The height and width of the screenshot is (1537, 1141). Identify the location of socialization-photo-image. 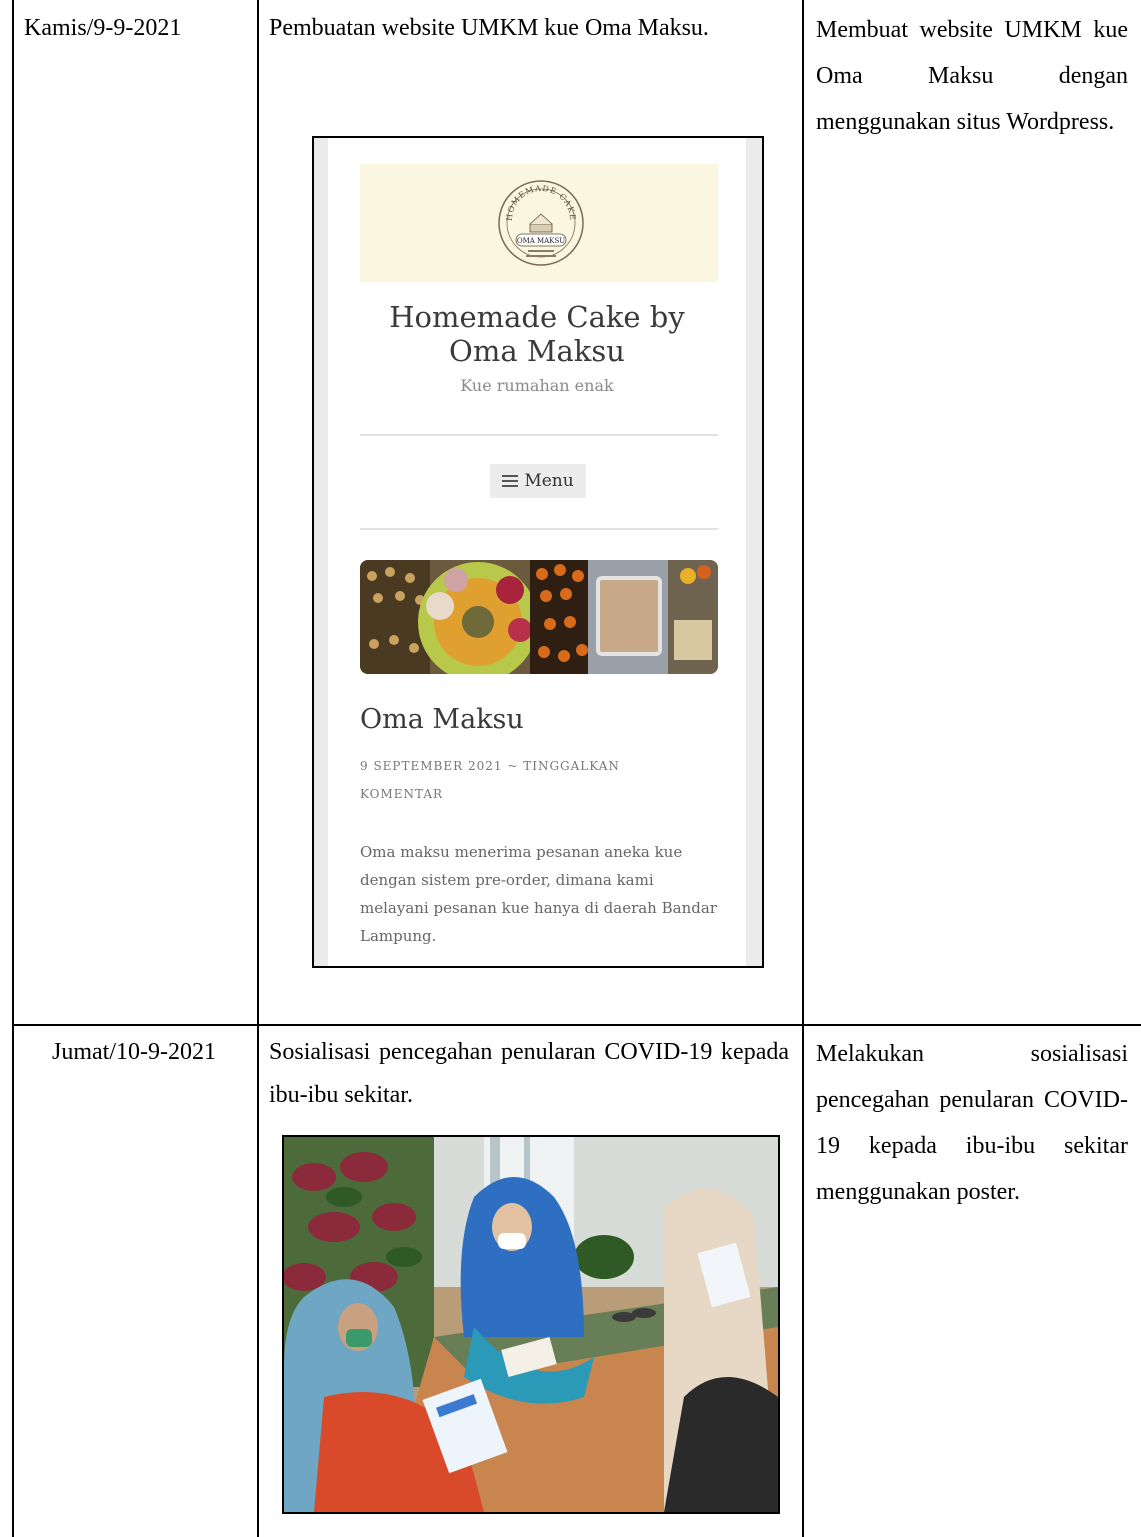
(531, 1324).